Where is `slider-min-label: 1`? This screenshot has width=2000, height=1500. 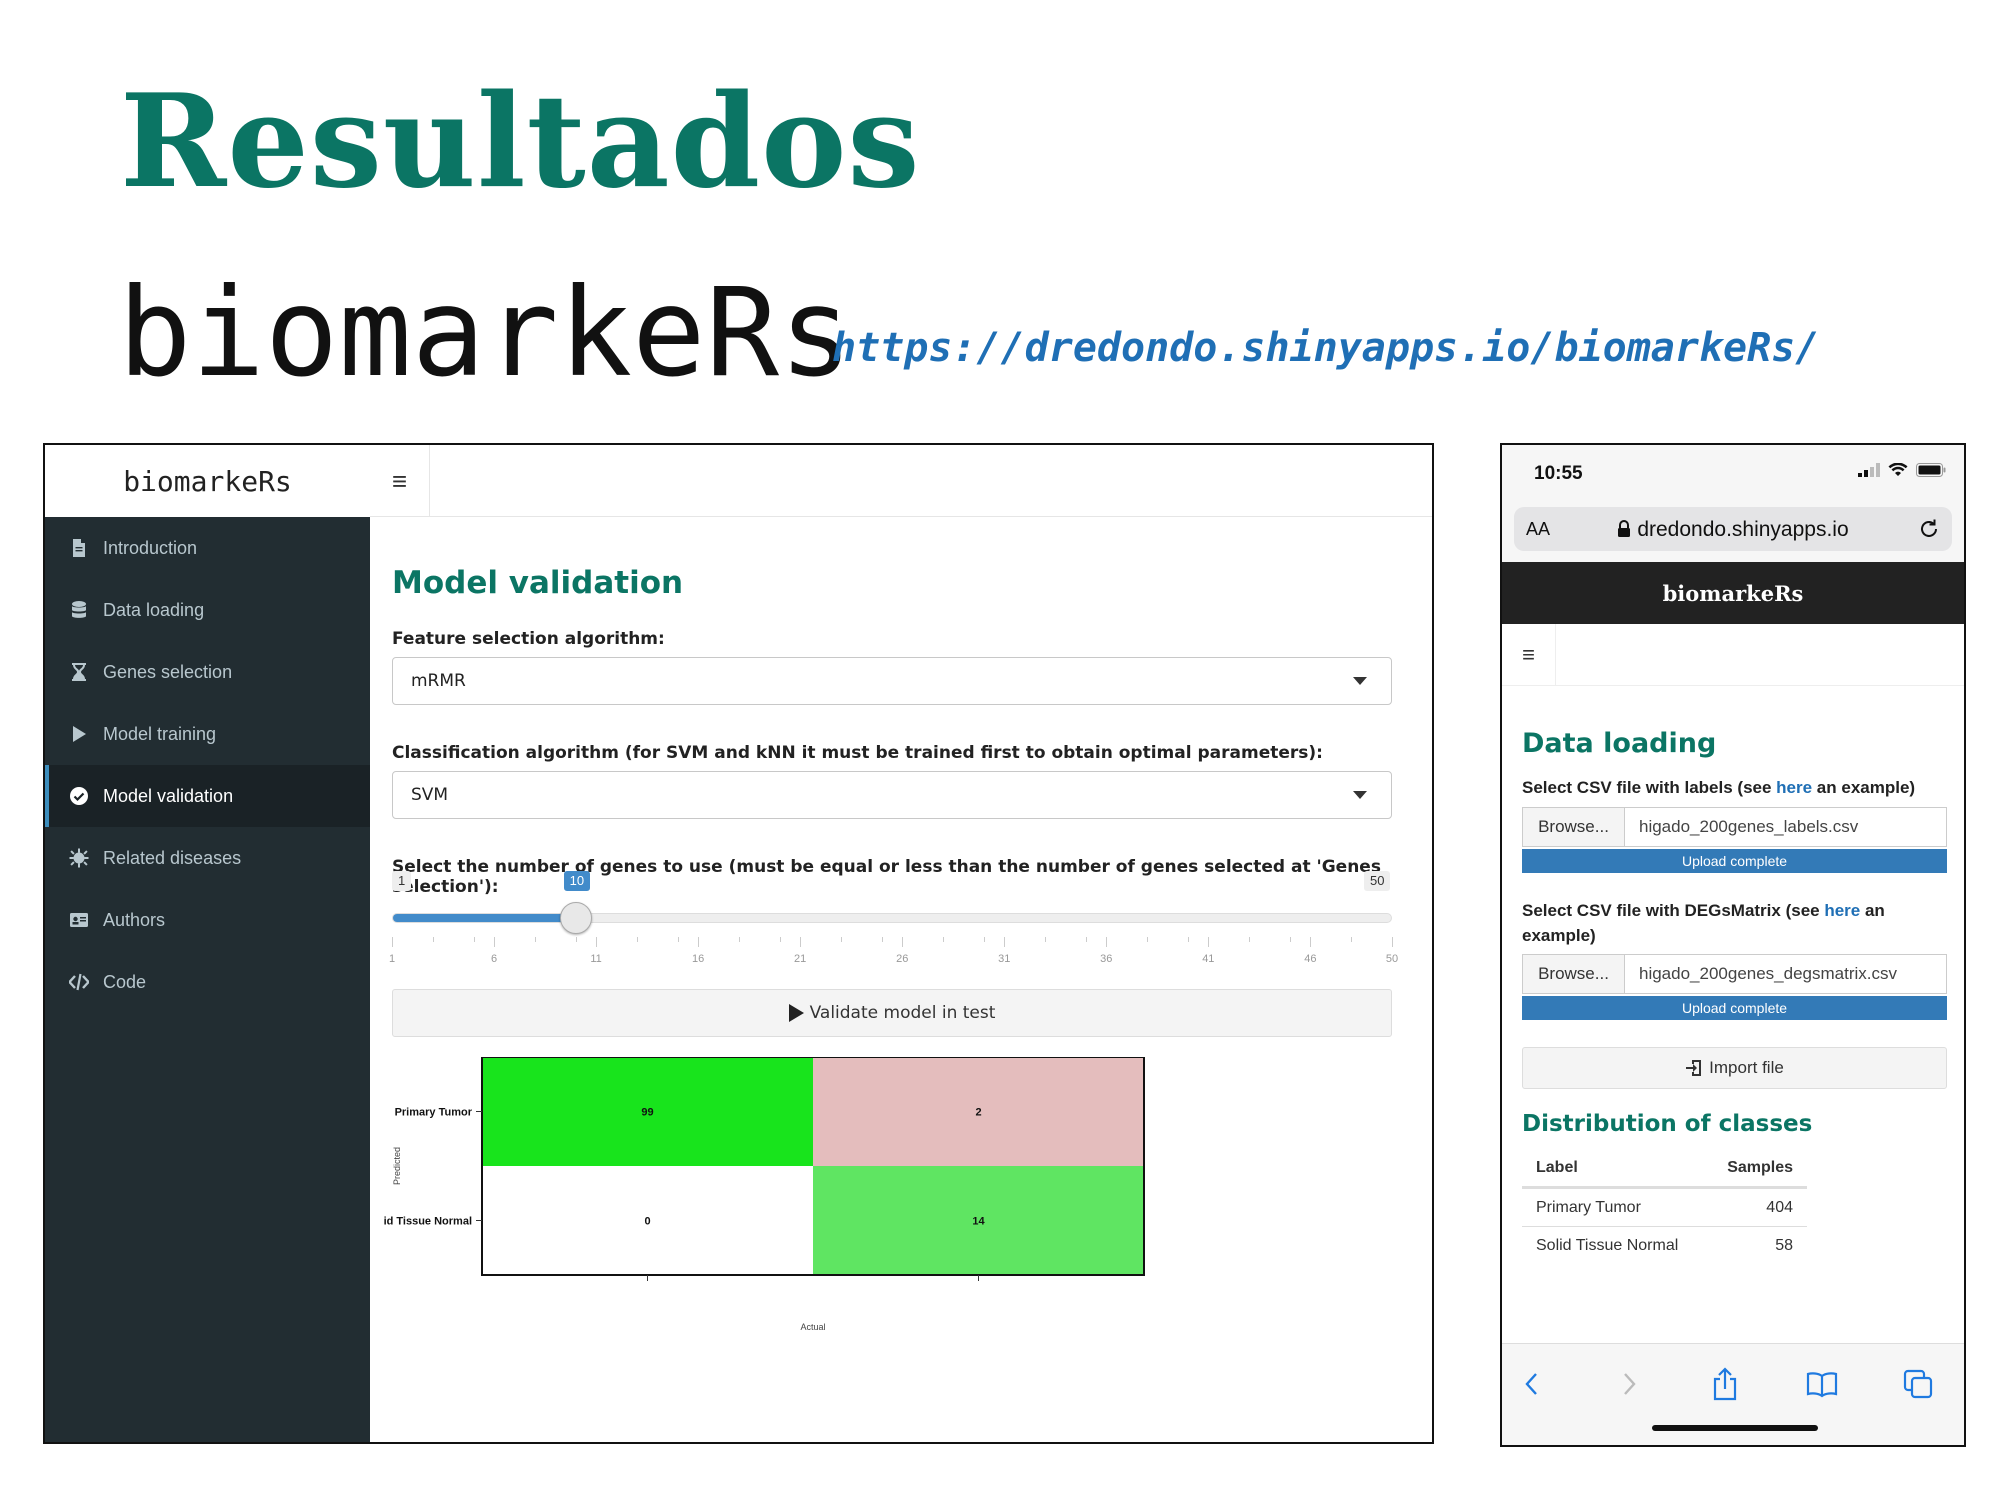
slider-min-label: 1 is located at coordinates (402, 881).